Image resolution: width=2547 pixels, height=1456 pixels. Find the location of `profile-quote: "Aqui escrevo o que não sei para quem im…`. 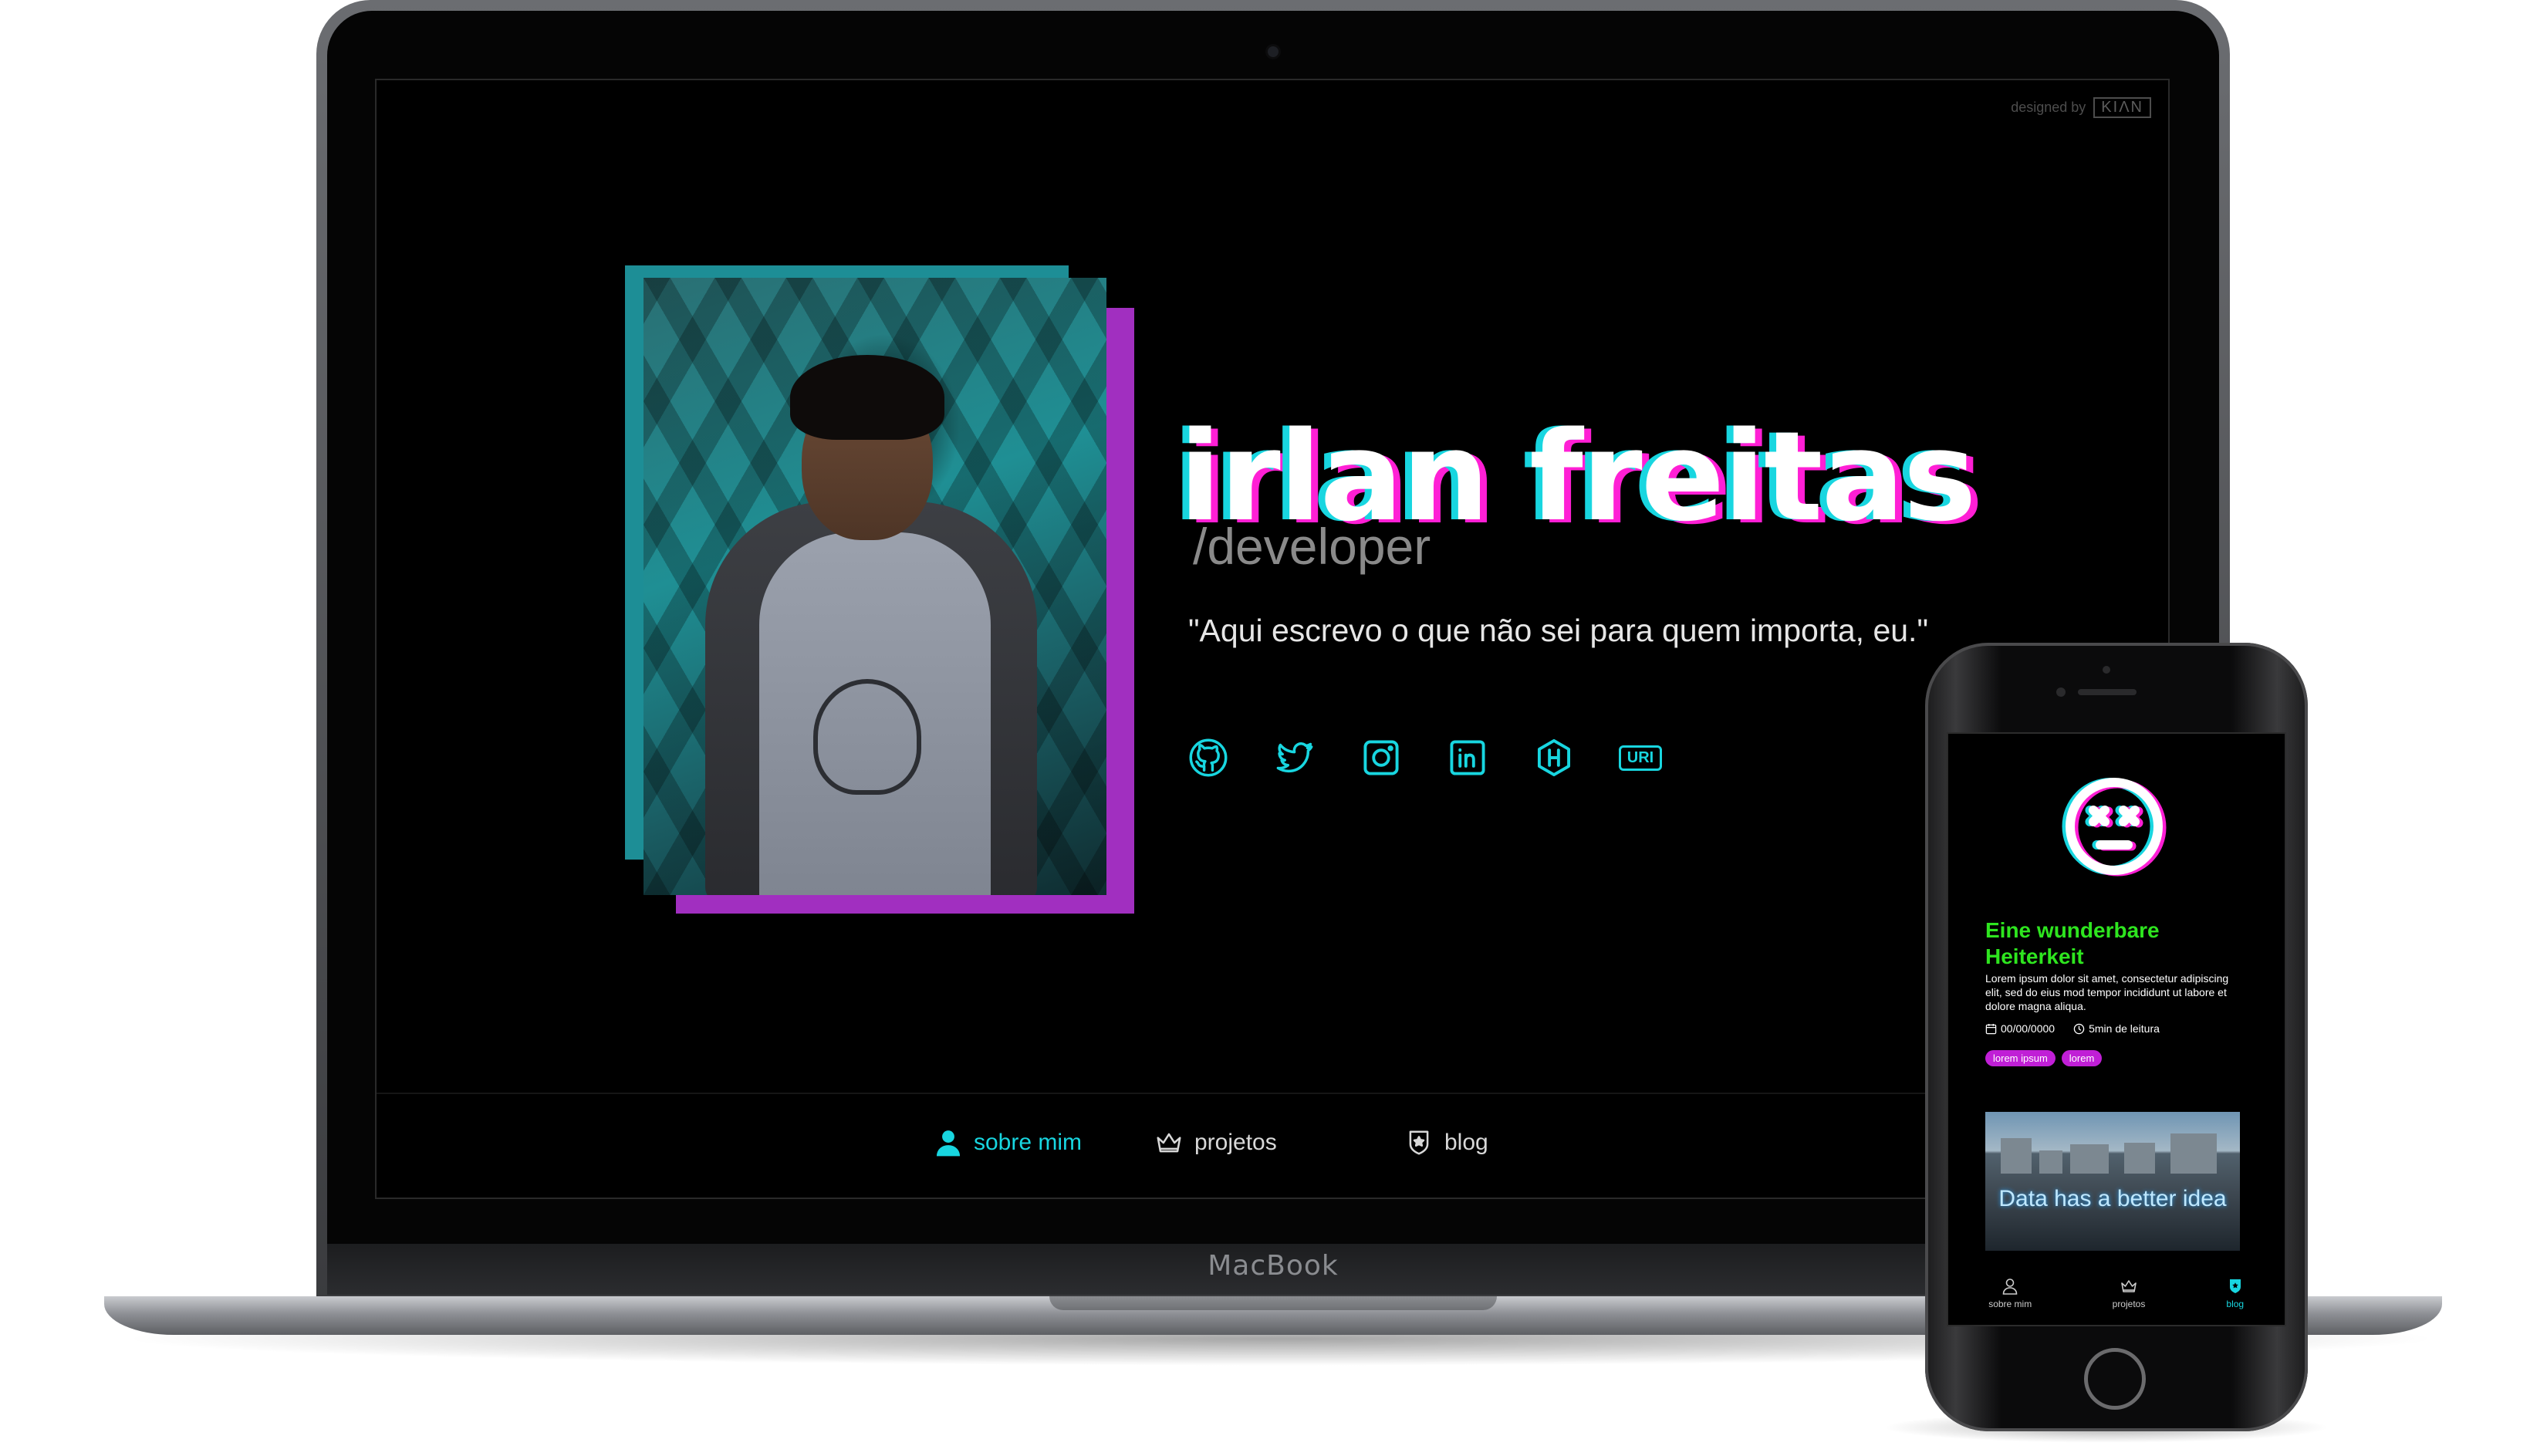

profile-quote: "Aqui escrevo o que não sei para quem im… is located at coordinates (1558, 630).